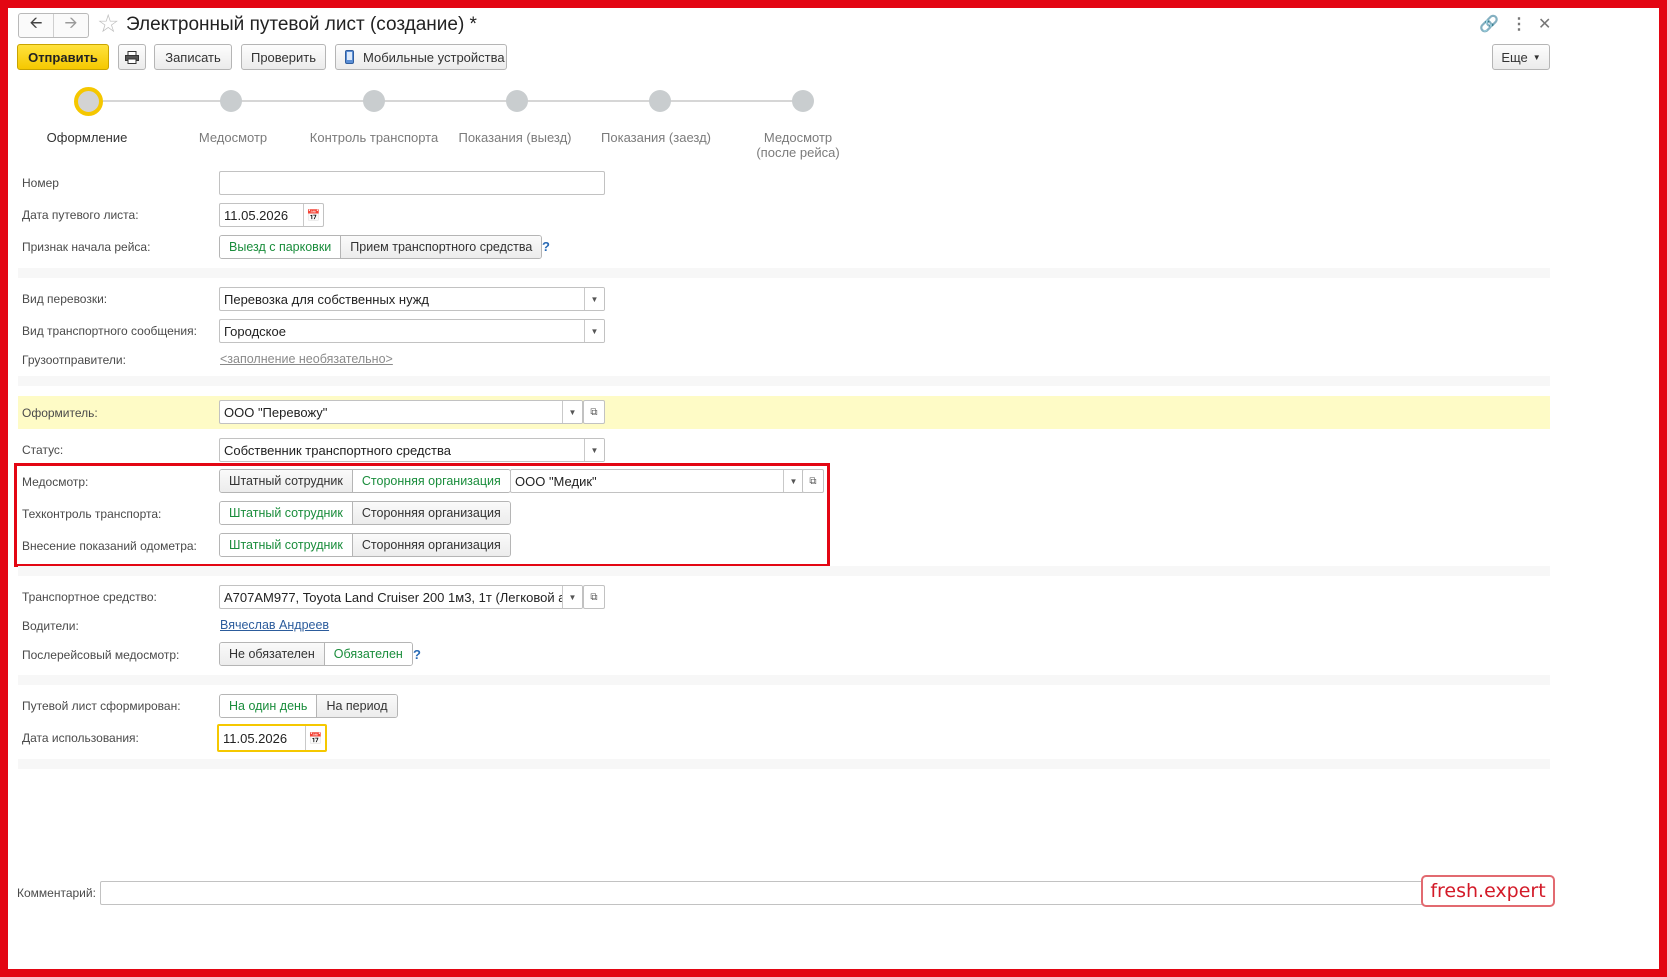  Describe the element at coordinates (356, 706) in the screenshot. I see `formed-option-period: На период` at that location.